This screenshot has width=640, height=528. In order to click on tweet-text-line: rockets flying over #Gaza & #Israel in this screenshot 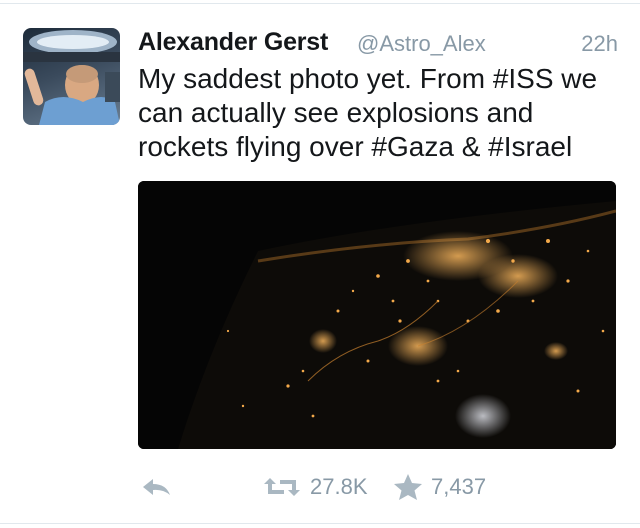, I will do `click(355, 146)`.